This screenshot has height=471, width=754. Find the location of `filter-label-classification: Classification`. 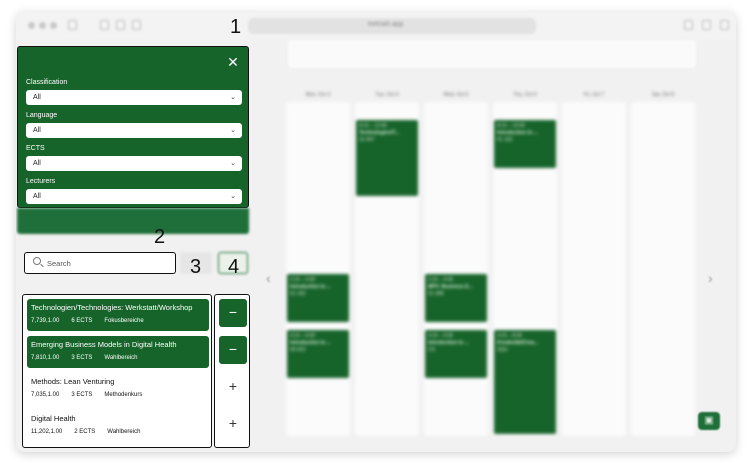

filter-label-classification: Classification is located at coordinates (47, 82).